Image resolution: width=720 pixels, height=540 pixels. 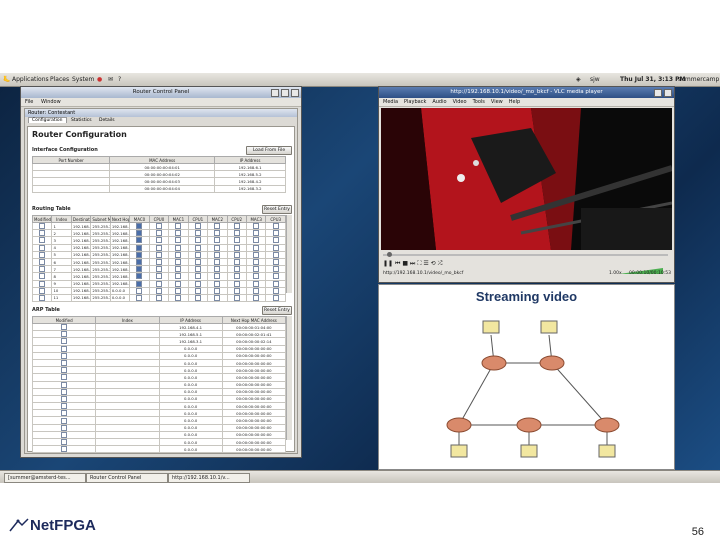 What do you see at coordinates (162, 188) in the screenshot?
I see `interface-cell: 00:00:00:00:04:04` at bounding box center [162, 188].